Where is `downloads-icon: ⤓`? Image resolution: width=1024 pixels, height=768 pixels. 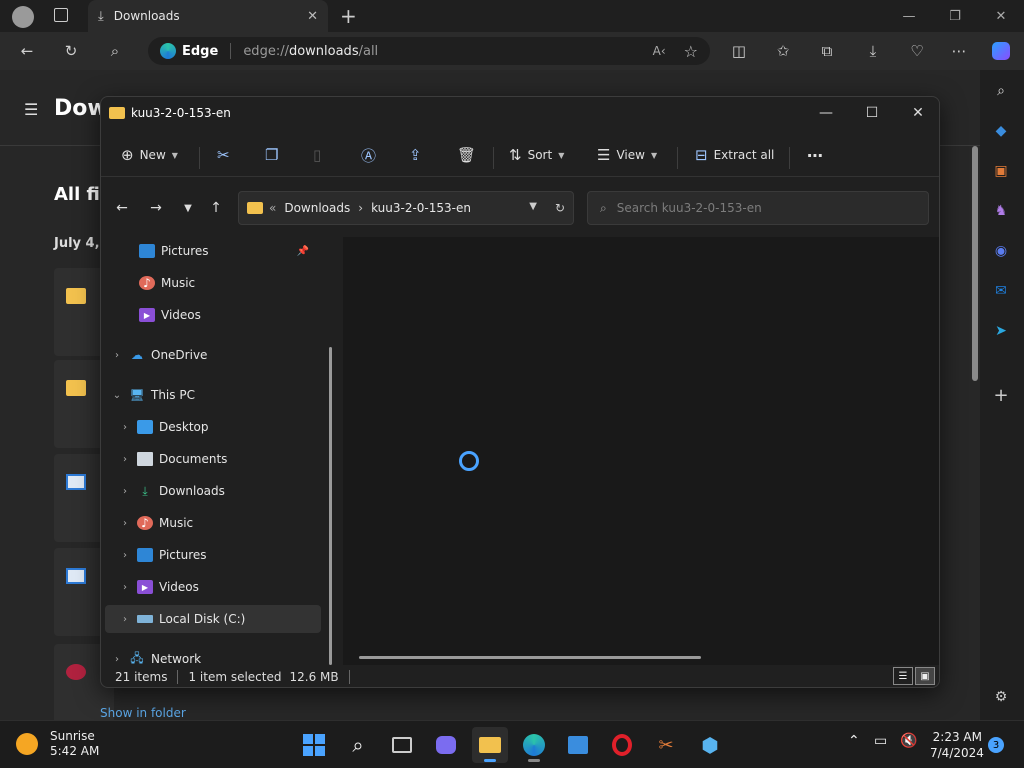
downloads-icon: ⤓ is located at coordinates (873, 51).